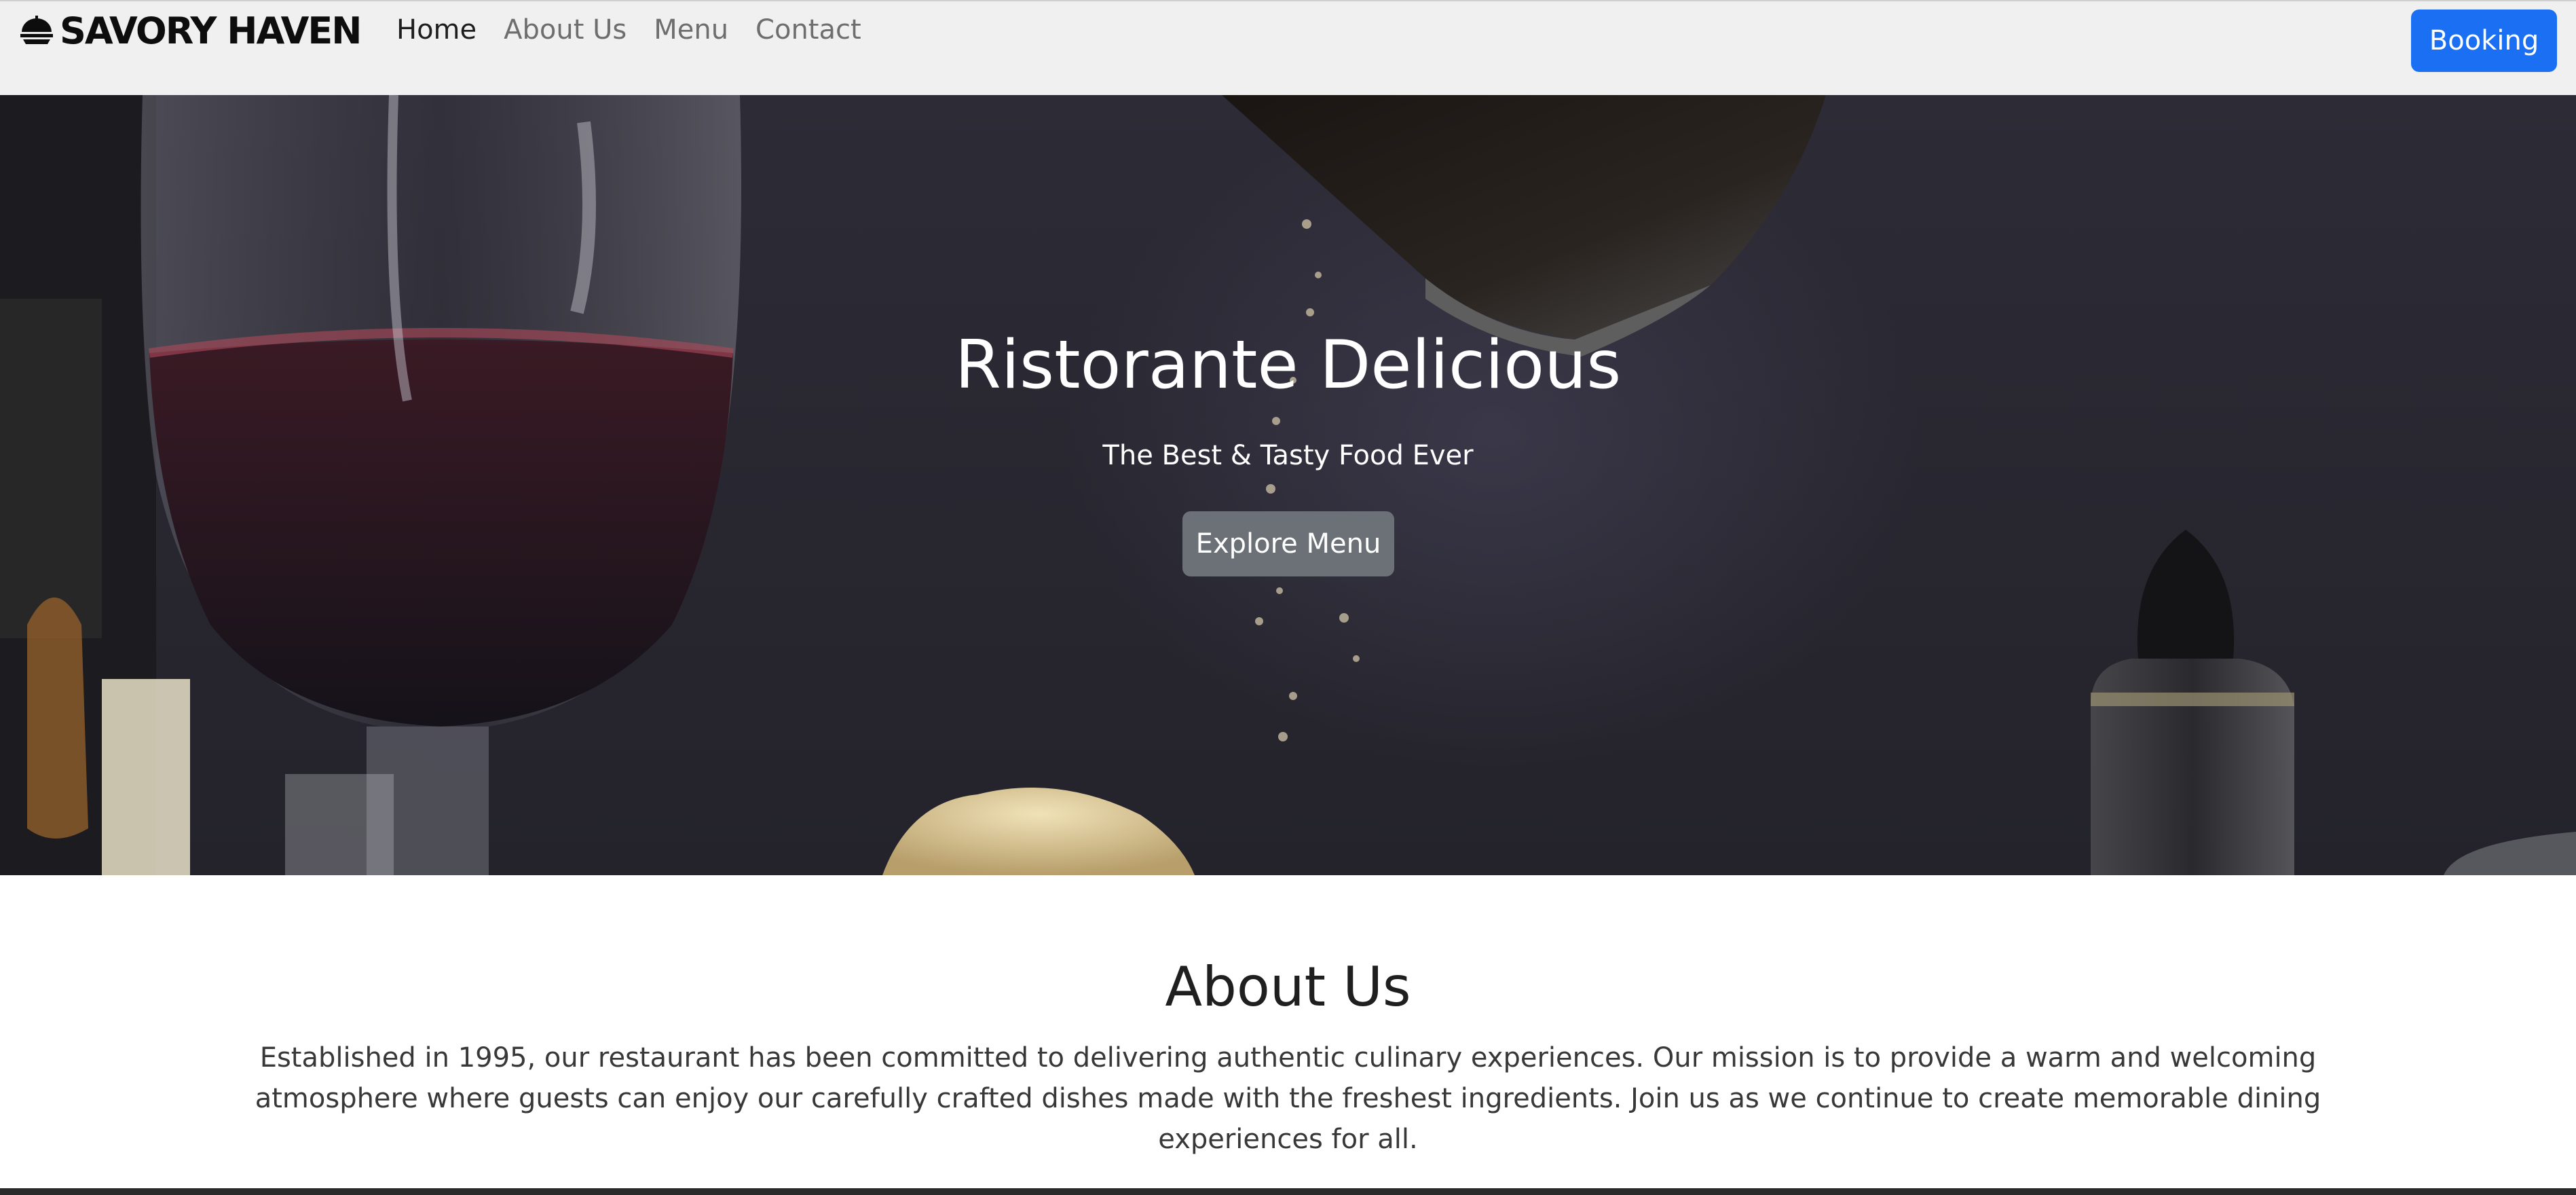  I want to click on nav-item-contact: Contact, so click(808, 30).